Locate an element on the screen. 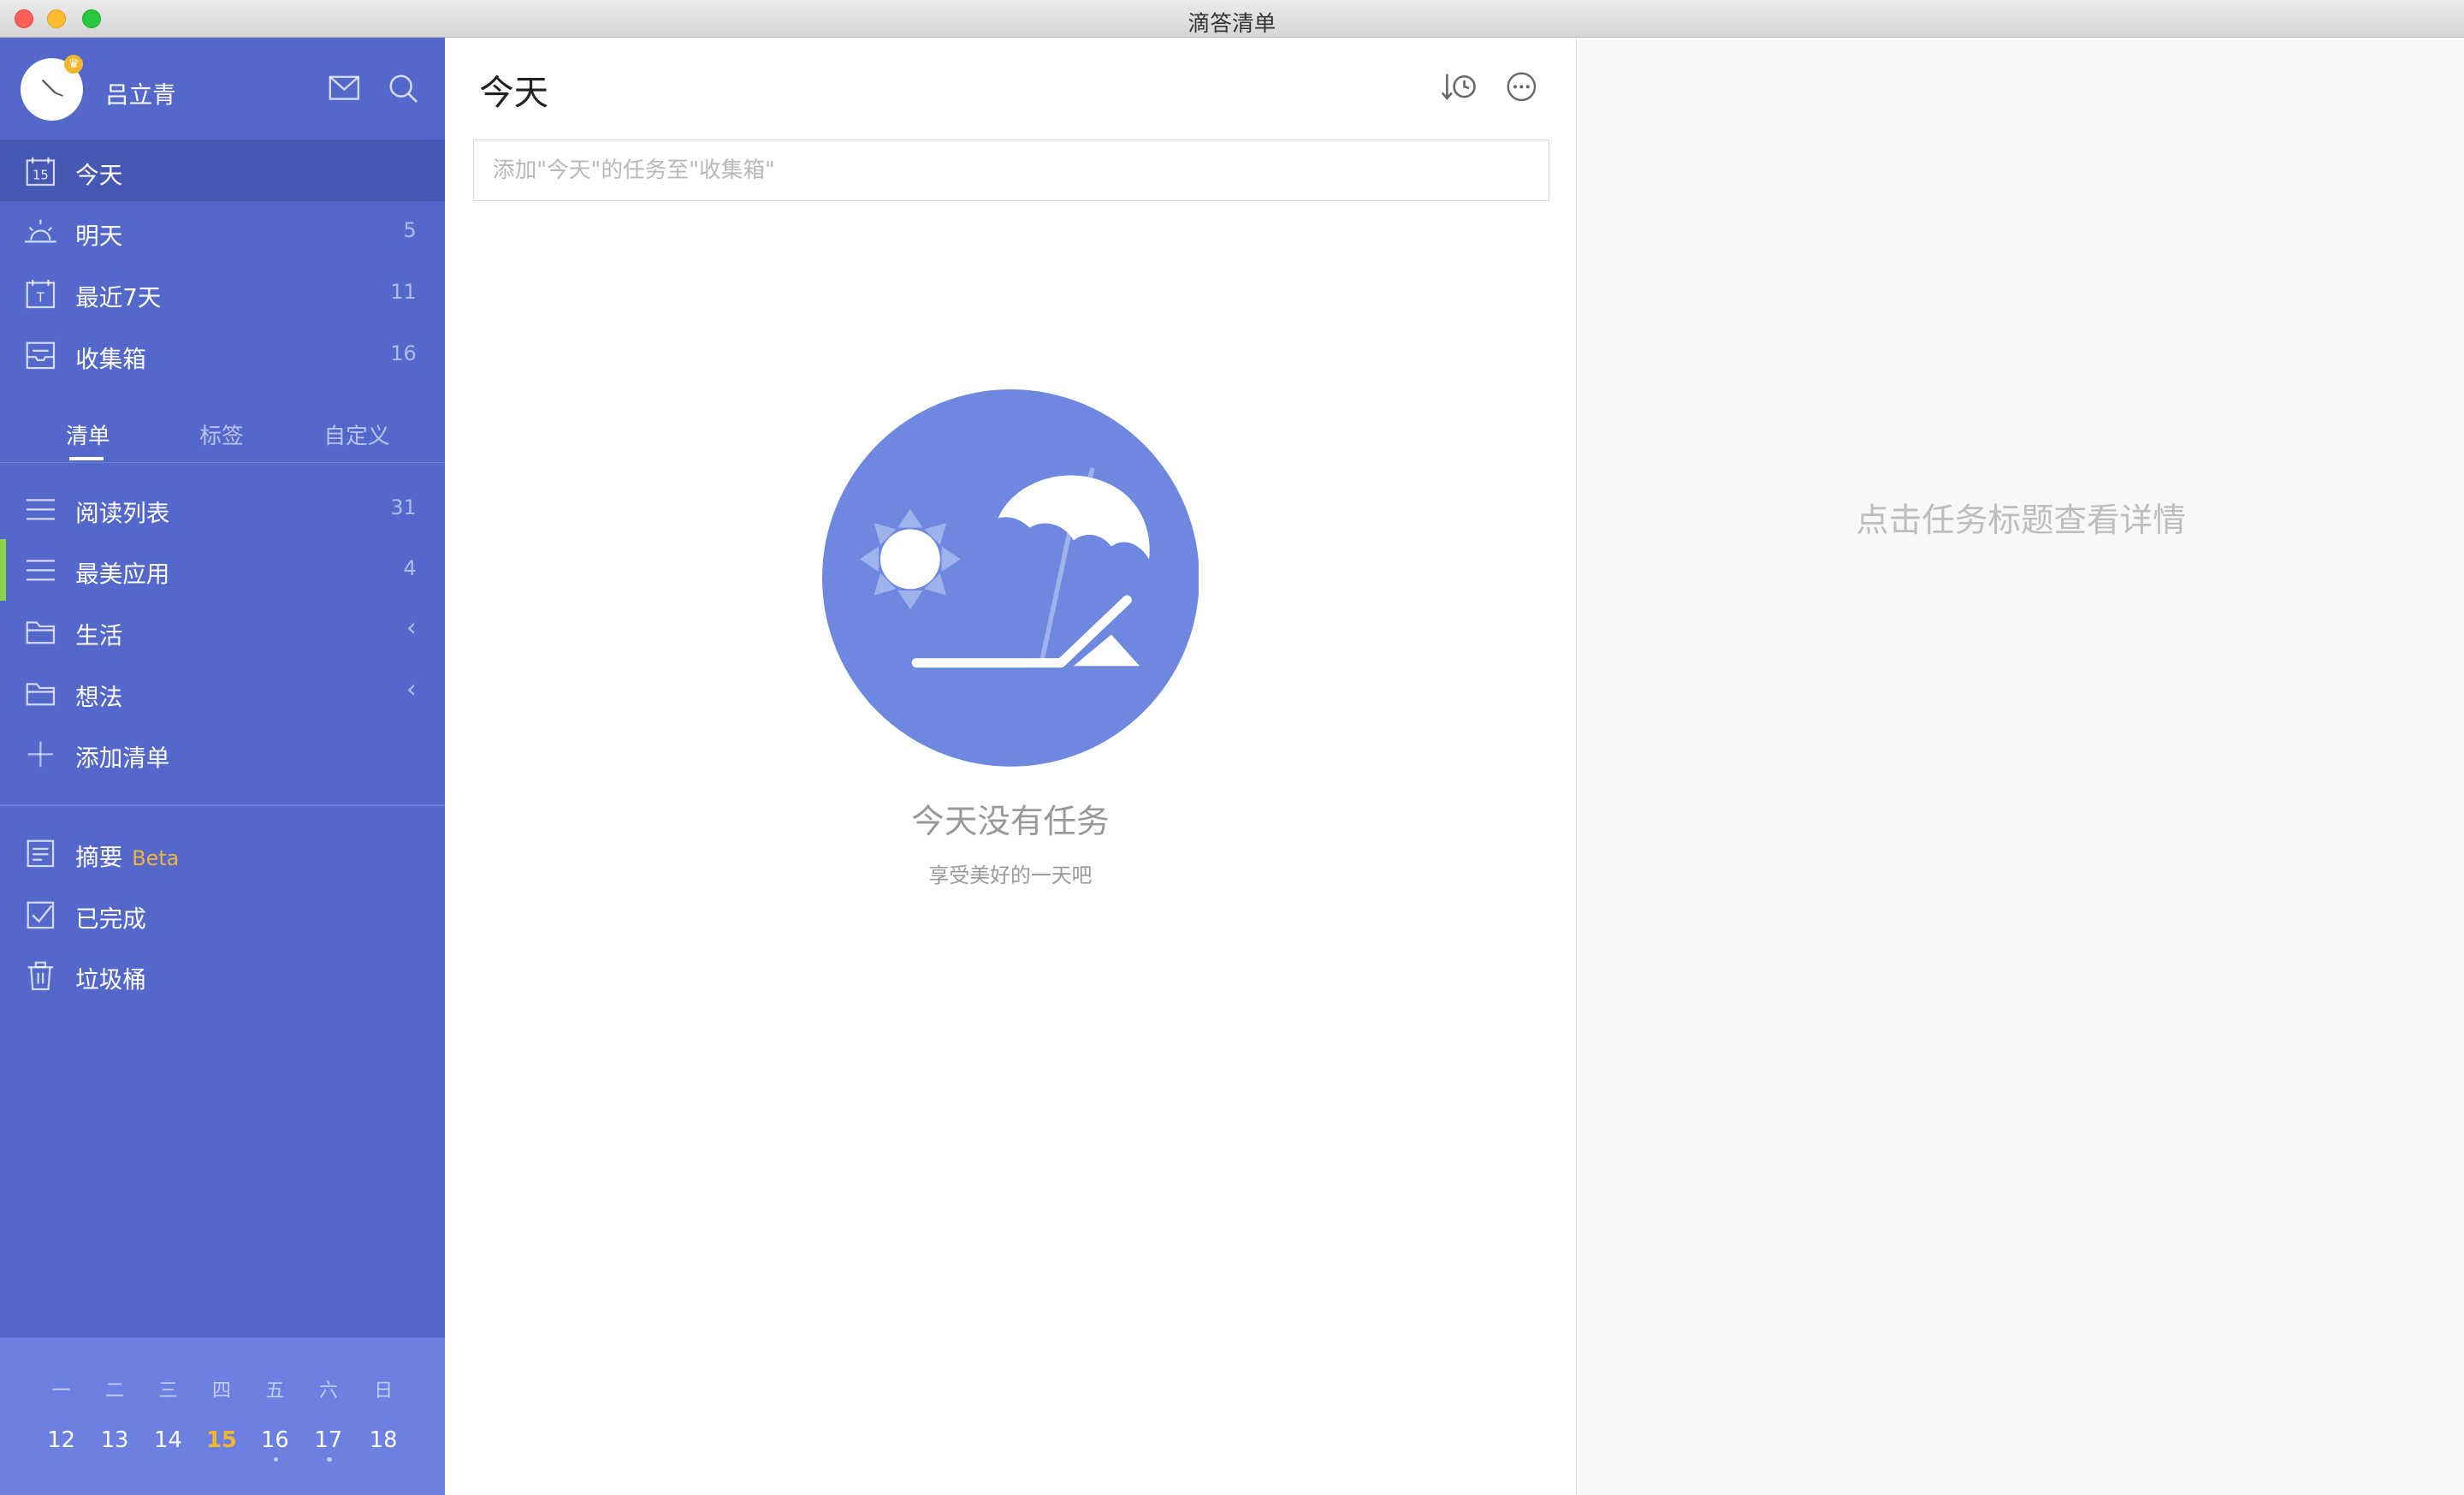 Image resolution: width=2464 pixels, height=1495 pixels. calendar-day-icon: 15 is located at coordinates (41, 171).